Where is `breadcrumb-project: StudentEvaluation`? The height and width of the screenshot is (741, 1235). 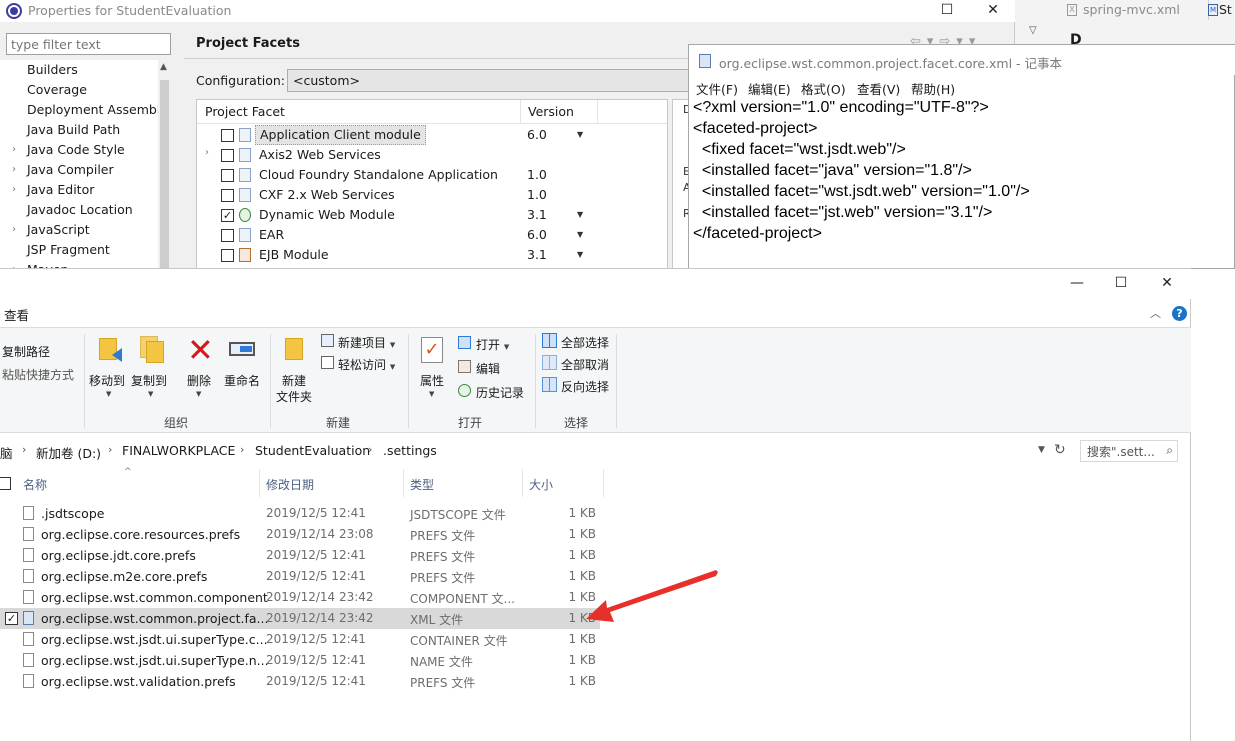 breadcrumb-project: StudentEvaluation is located at coordinates (312, 450).